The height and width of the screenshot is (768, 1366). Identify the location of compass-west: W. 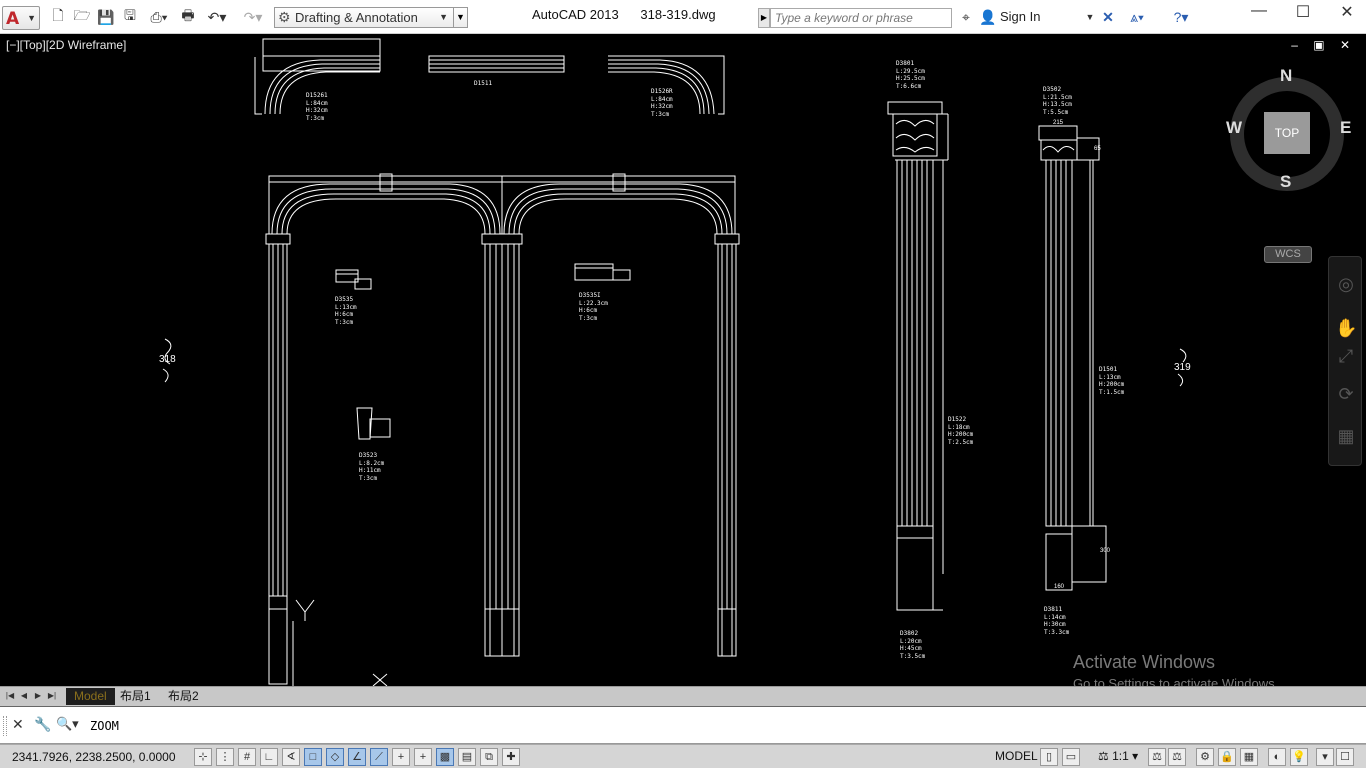
(1234, 128).